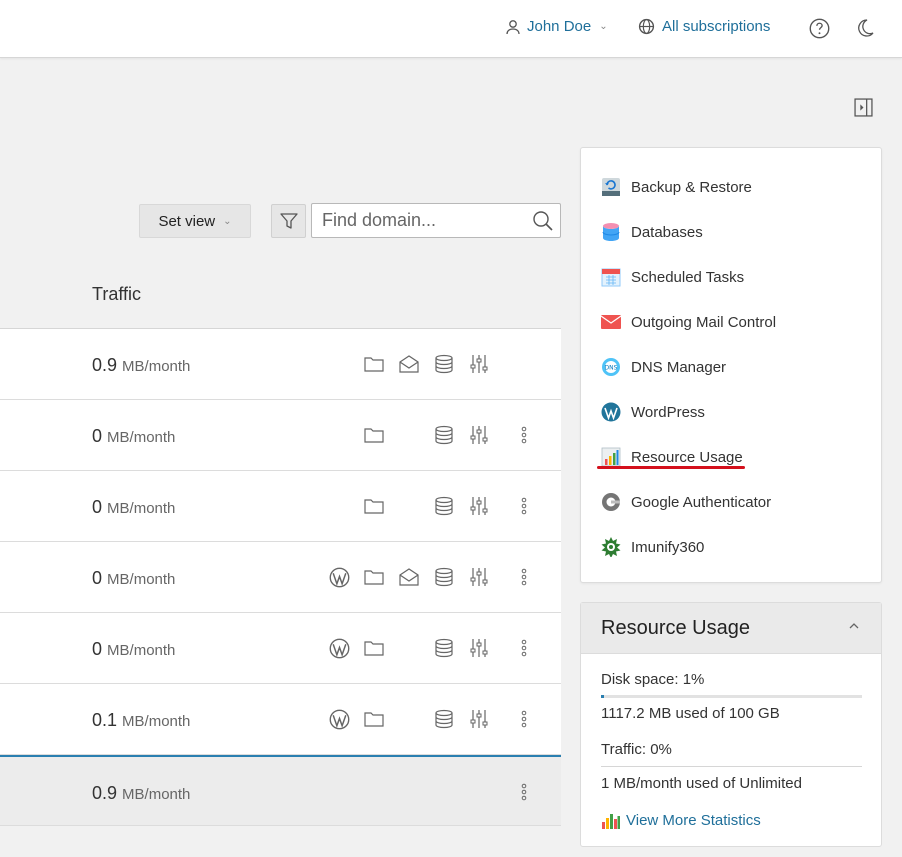 Image resolution: width=902 pixels, height=857 pixels. Describe the element at coordinates (624, 749) in the screenshot. I see `traffic-label: Traffic:` at that location.